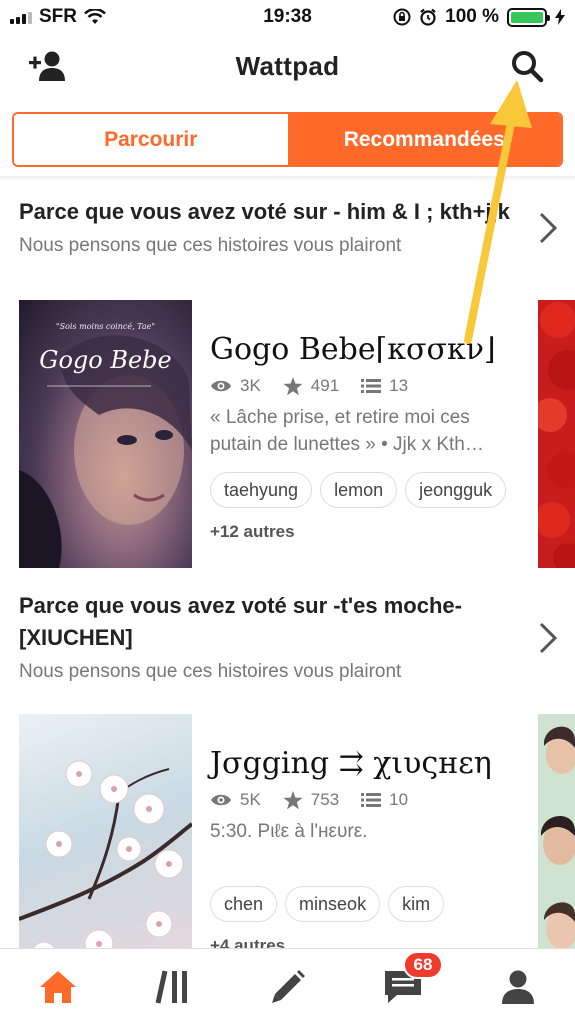 This screenshot has height=1024, width=575. Describe the element at coordinates (325, 385) in the screenshot. I see `votes-count: 491` at that location.